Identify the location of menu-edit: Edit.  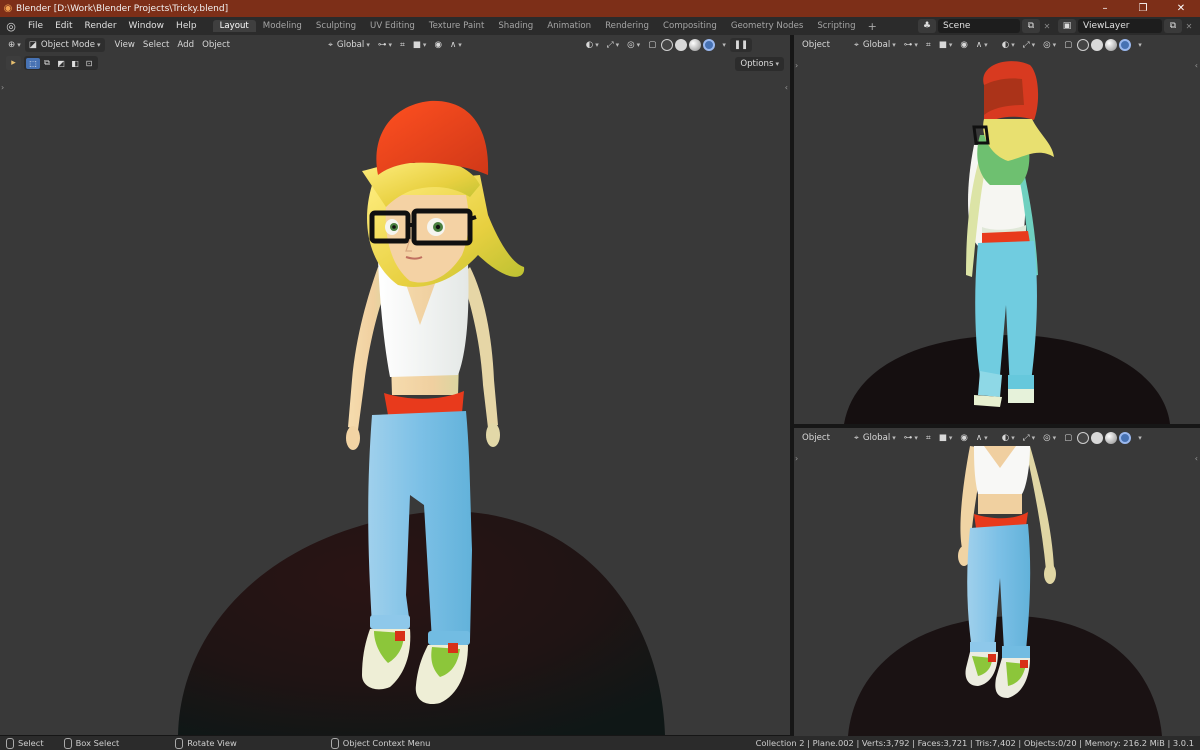
(63, 26).